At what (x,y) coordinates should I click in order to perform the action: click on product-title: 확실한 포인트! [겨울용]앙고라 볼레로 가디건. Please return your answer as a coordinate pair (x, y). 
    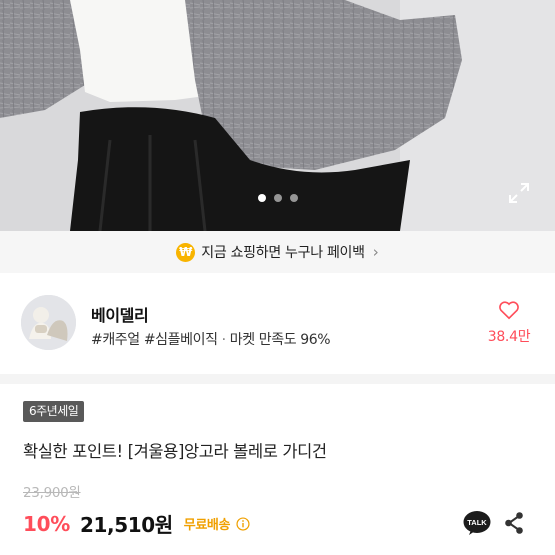
    Looking at the image, I should click on (175, 451).